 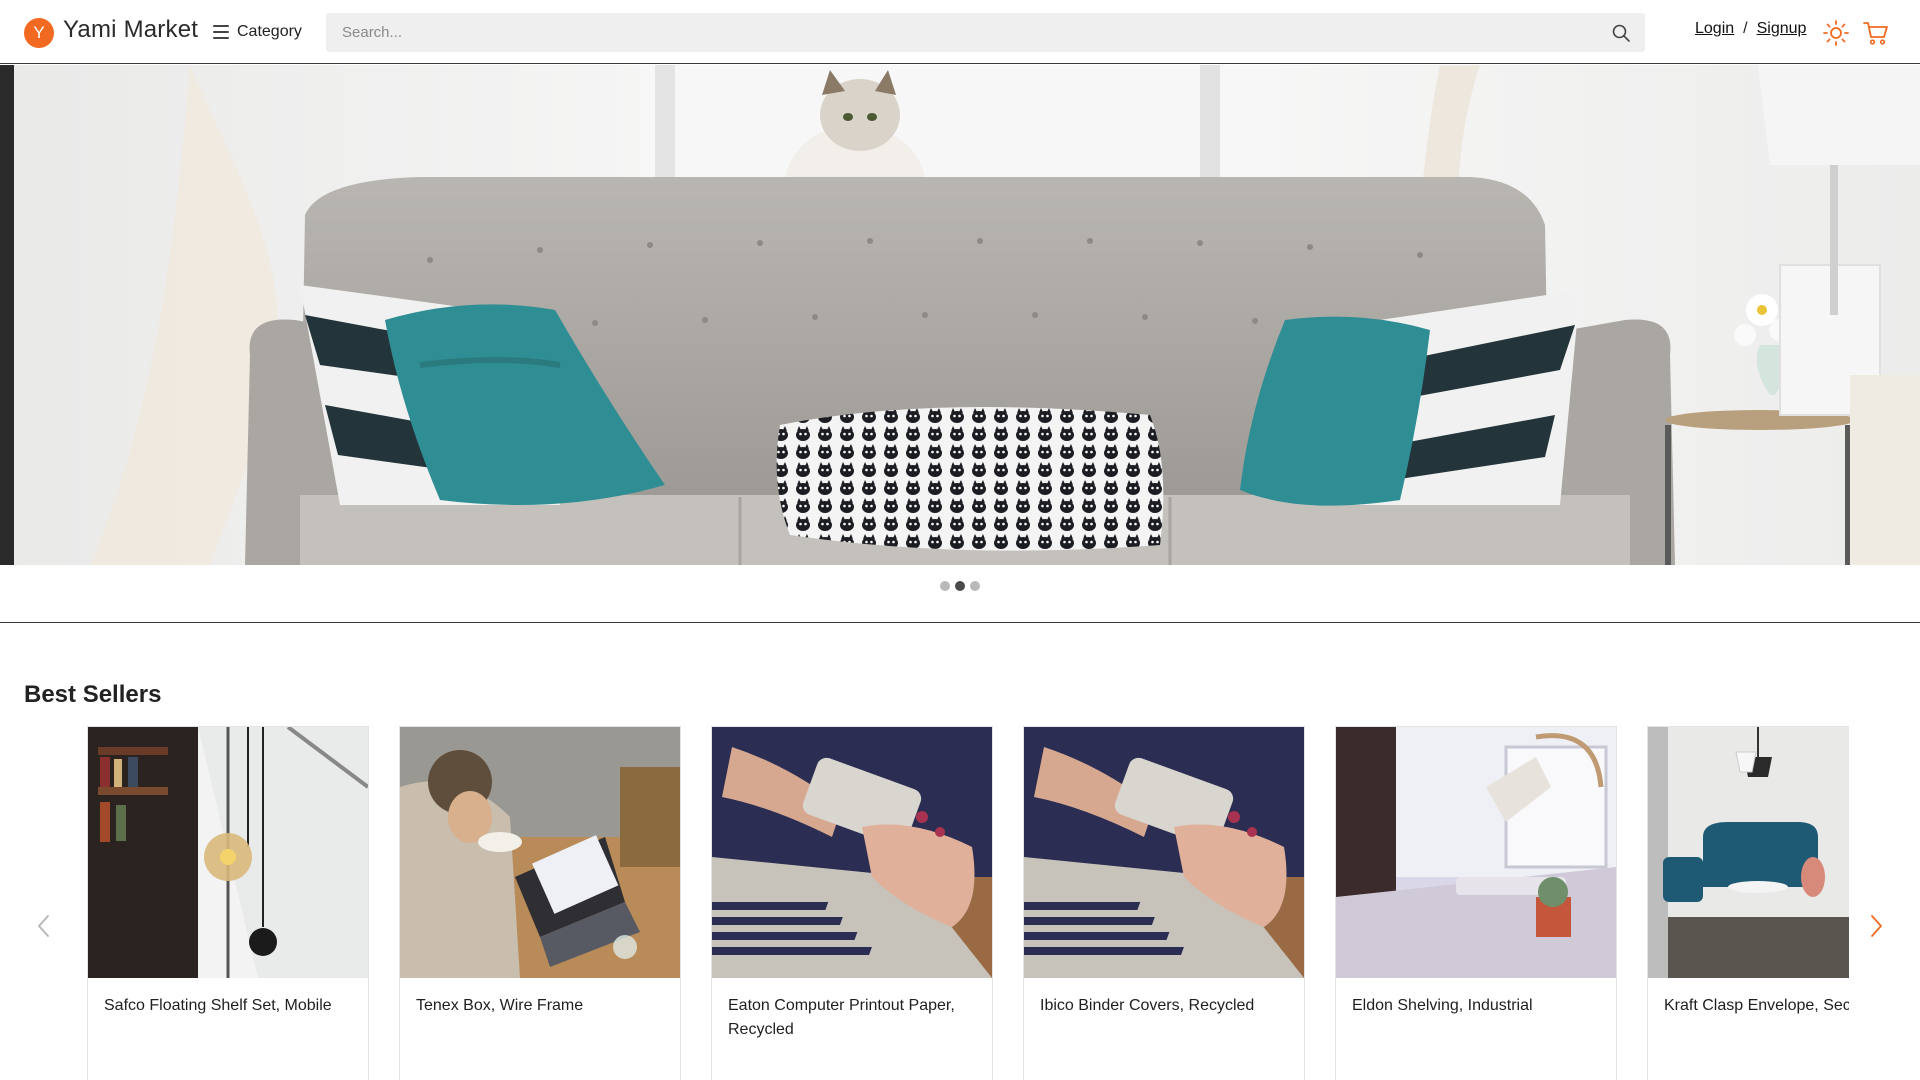 What do you see at coordinates (1876, 33) in the screenshot?
I see `cart-icon` at bounding box center [1876, 33].